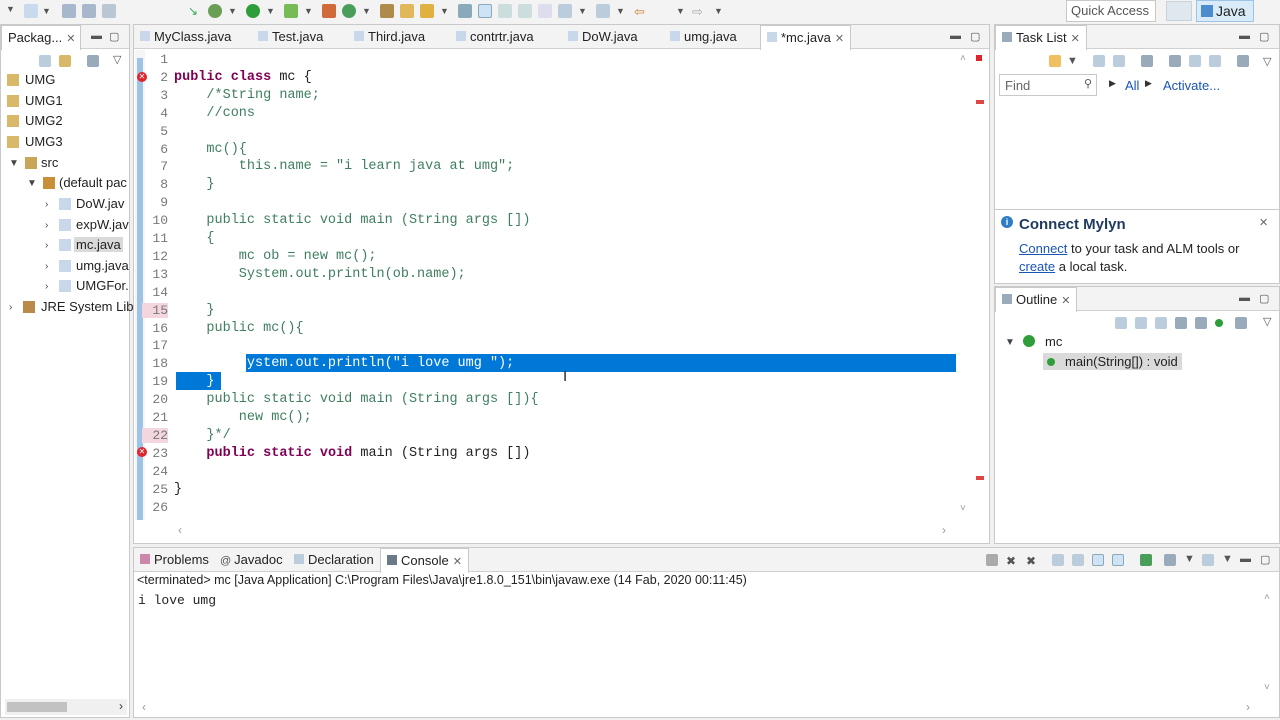  What do you see at coordinates (44, 141) in the screenshot?
I see `tree-item-umg3: UMG3` at bounding box center [44, 141].